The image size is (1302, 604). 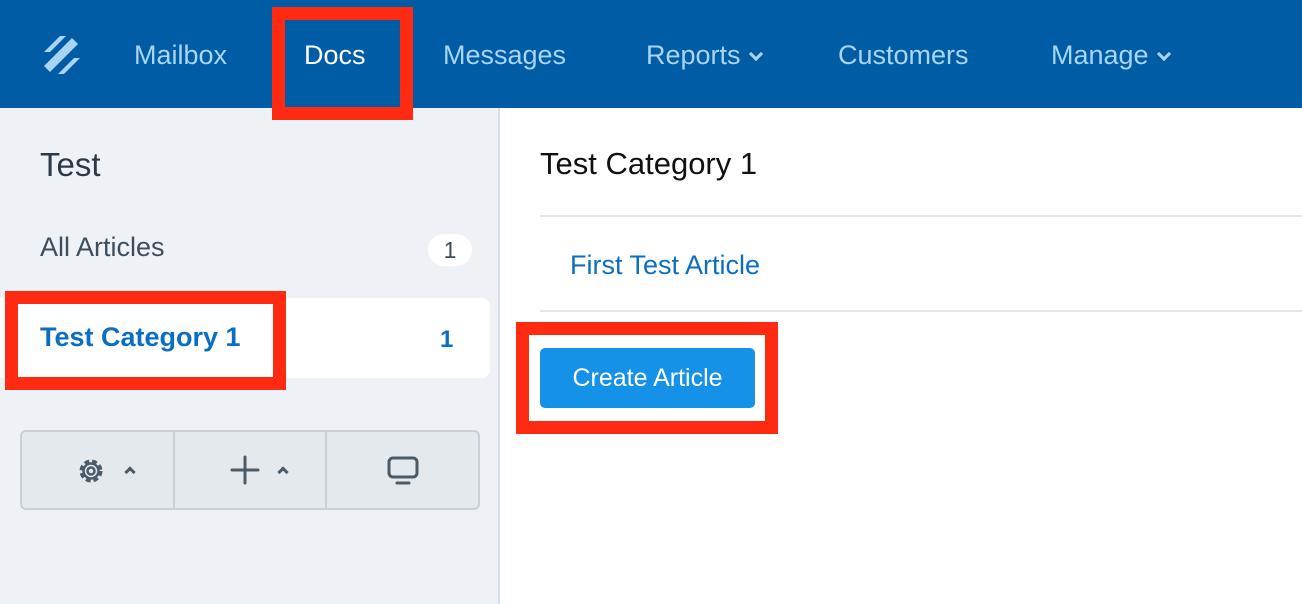 What do you see at coordinates (665, 265) in the screenshot?
I see `article-link: First Test Article` at bounding box center [665, 265].